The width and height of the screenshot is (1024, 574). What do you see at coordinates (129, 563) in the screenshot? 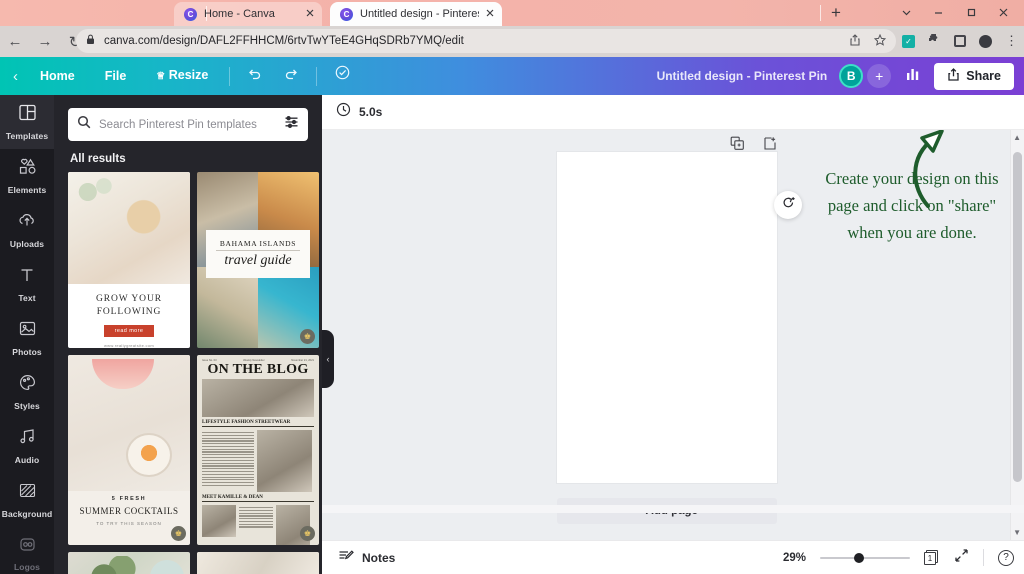
I see `template-card-herbs` at bounding box center [129, 563].